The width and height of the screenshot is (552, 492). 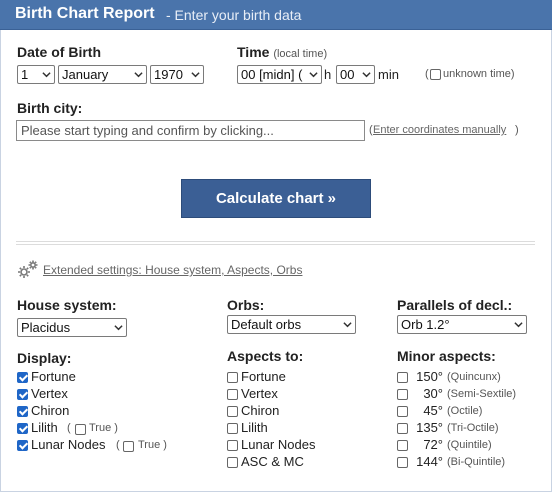 What do you see at coordinates (427, 74) in the screenshot?
I see `unknown-time-paren-open: (` at bounding box center [427, 74].